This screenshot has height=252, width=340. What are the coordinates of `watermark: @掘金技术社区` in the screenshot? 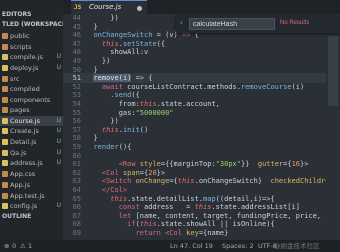 It's located at (297, 246).